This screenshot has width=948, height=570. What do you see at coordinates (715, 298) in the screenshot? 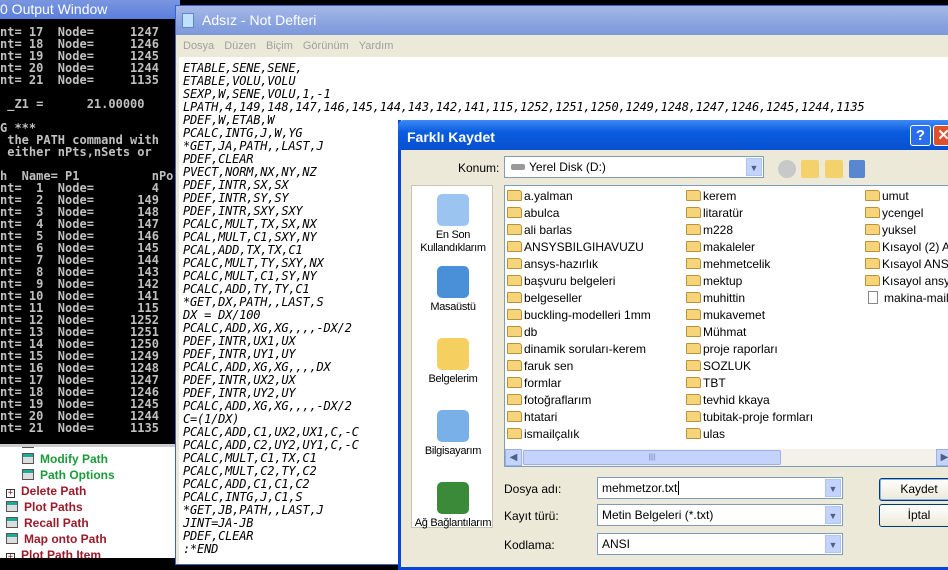
I see `file-item: muhittin` at bounding box center [715, 298].